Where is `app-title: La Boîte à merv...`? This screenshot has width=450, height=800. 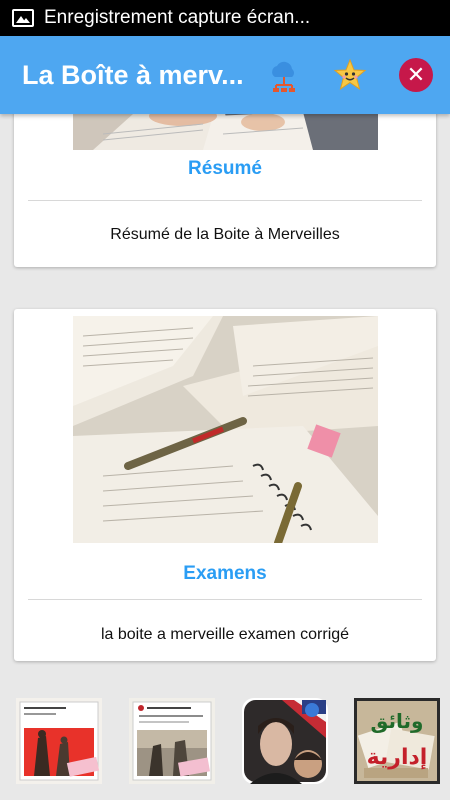 app-title: La Boîte à merv... is located at coordinates (132, 74).